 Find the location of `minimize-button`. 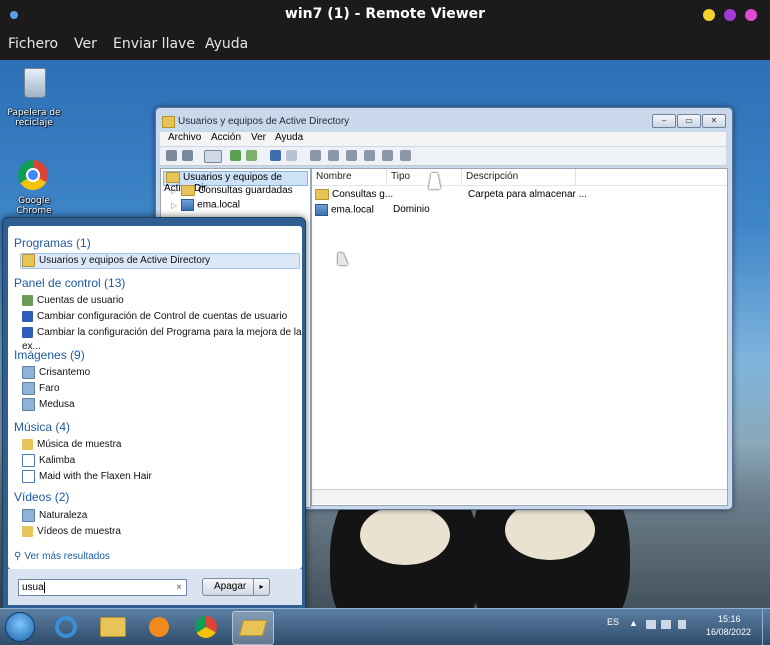

minimize-button is located at coordinates (709, 15).